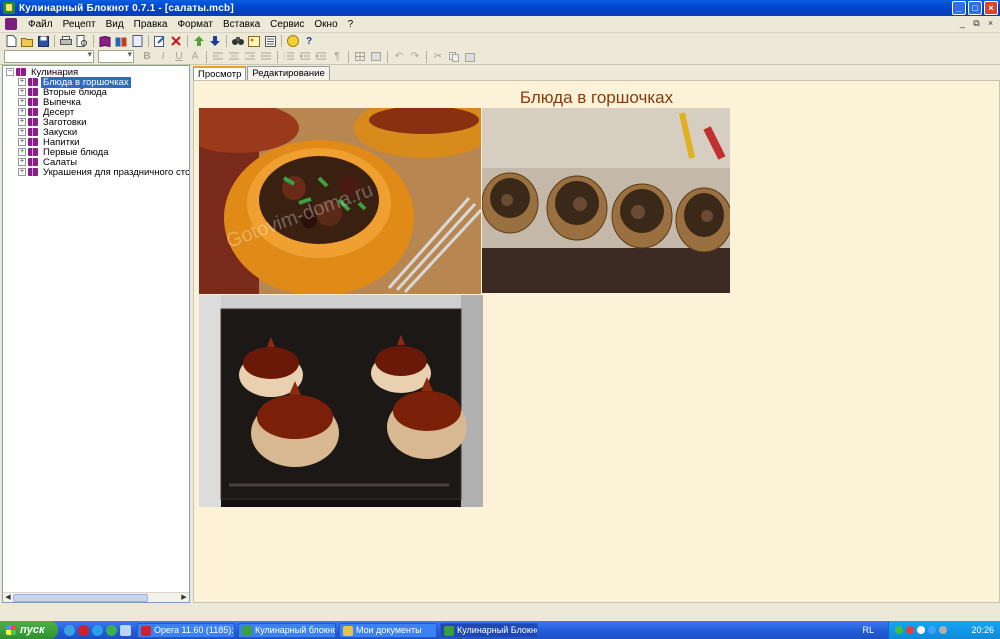  What do you see at coordinates (96, 152) in the screenshot?
I see `tree-item: + Первые блюда` at bounding box center [96, 152].